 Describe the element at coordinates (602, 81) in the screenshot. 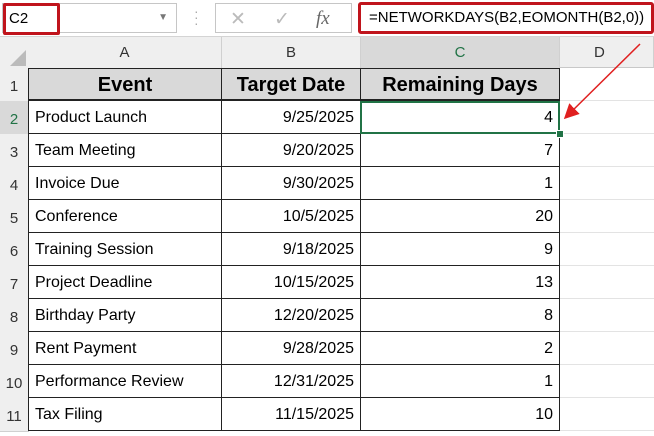

I see `annotation-arrow` at that location.